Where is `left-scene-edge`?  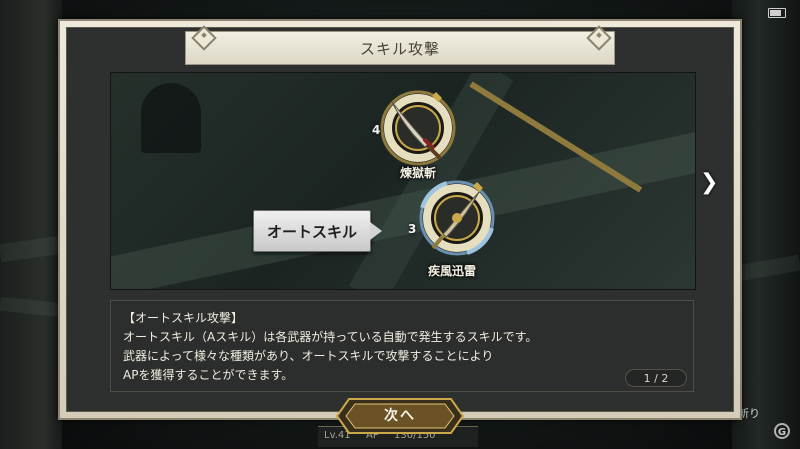
left-scene-edge is located at coordinates (31, 224).